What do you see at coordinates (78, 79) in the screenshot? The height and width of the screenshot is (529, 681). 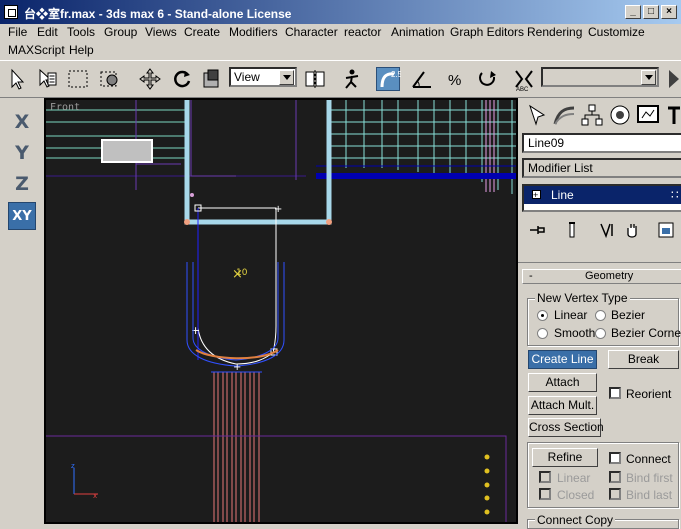 I see `rectangular-selection-icon` at bounding box center [78, 79].